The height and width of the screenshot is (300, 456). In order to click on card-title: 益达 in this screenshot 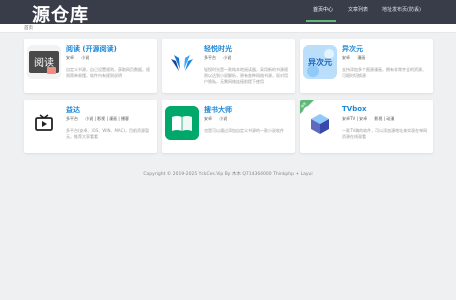, I will do `click(73, 110)`.